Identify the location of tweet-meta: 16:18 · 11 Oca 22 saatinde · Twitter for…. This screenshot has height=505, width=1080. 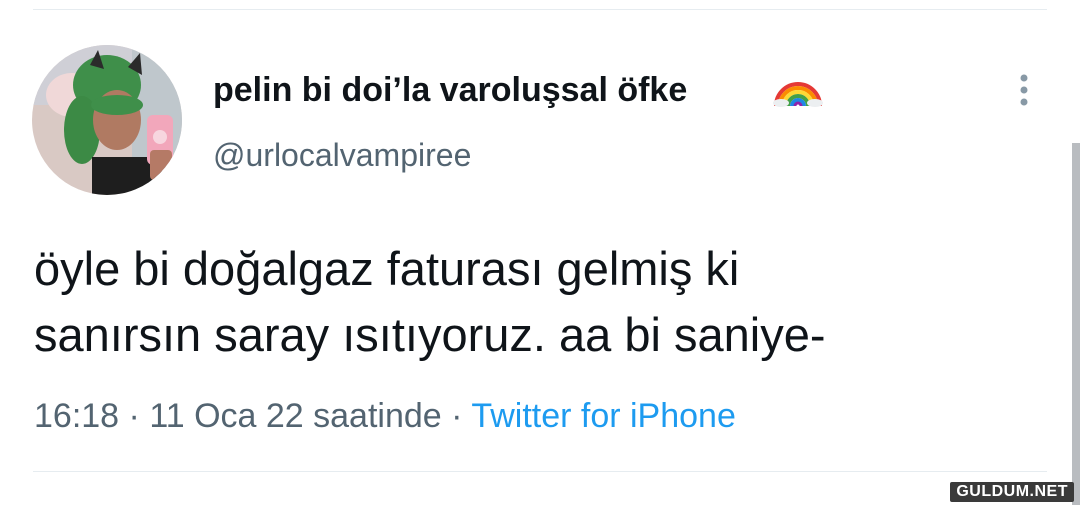
(385, 416).